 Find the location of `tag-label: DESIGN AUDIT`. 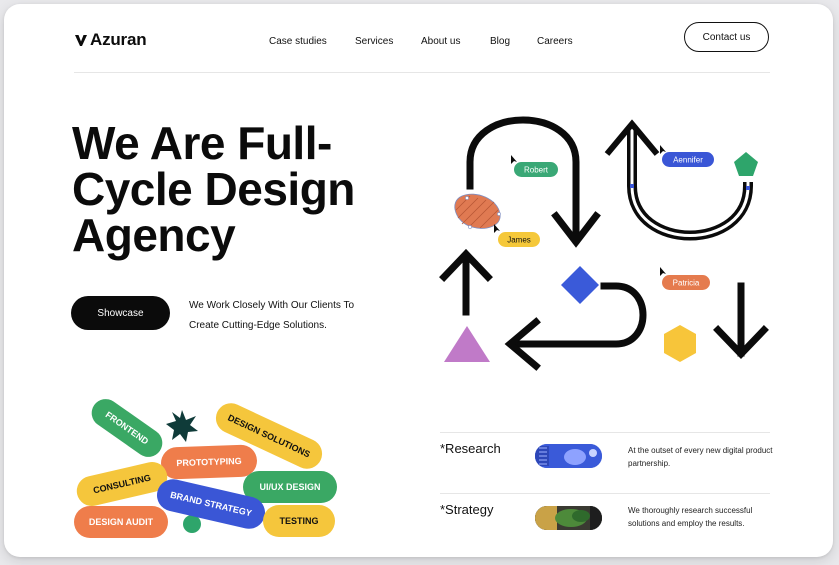

tag-label: DESIGN AUDIT is located at coordinates (121, 522).